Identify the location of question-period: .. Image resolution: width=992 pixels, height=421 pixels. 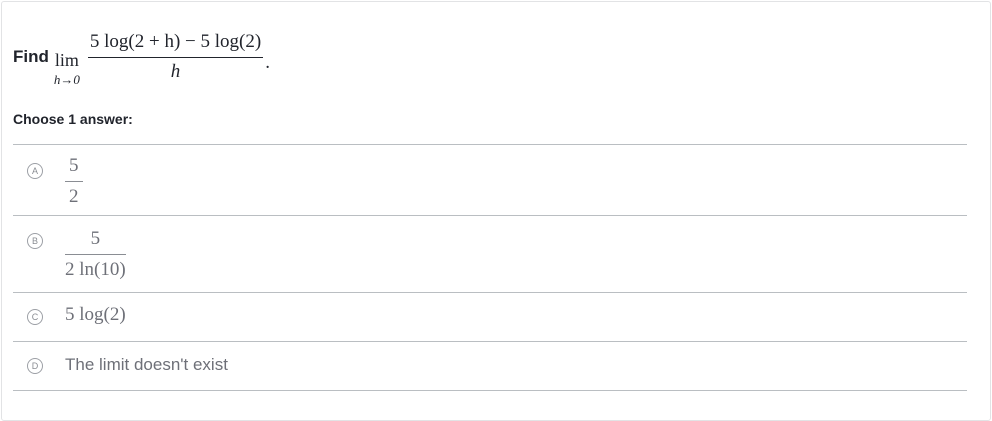
(267, 62).